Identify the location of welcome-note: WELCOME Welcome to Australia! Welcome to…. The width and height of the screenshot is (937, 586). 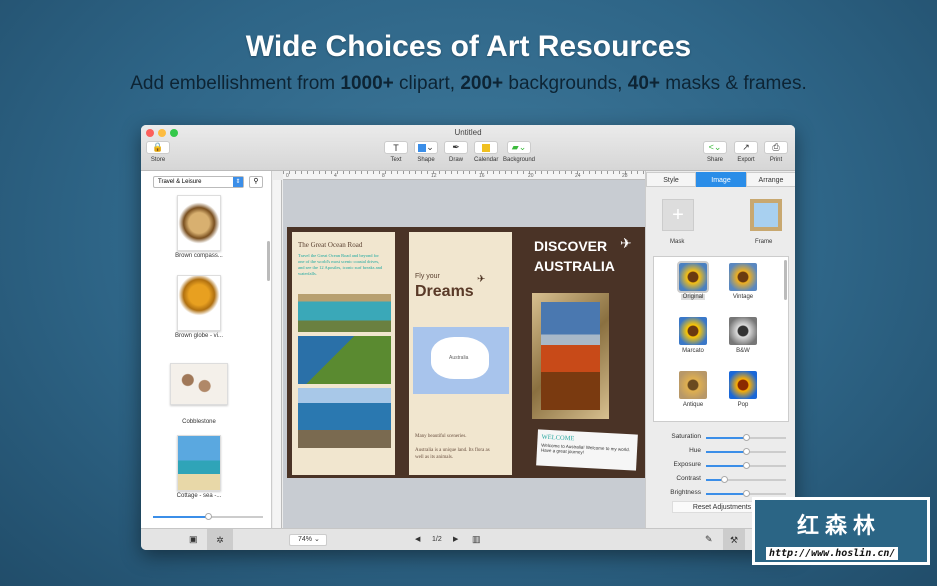
(587, 450).